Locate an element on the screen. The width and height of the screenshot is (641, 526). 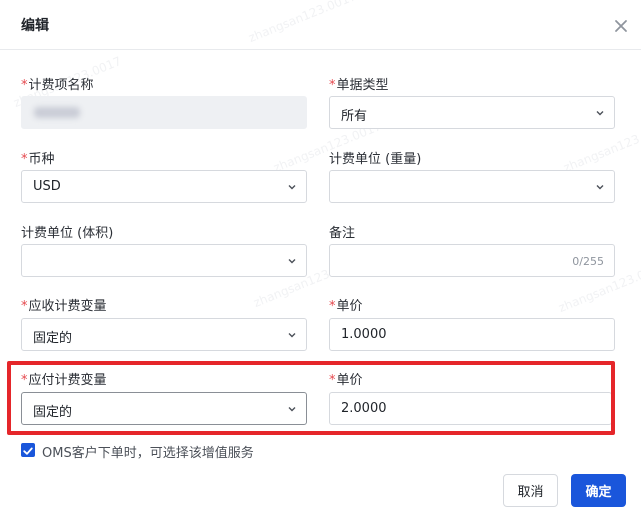
unit-weight-select is located at coordinates (472, 186).